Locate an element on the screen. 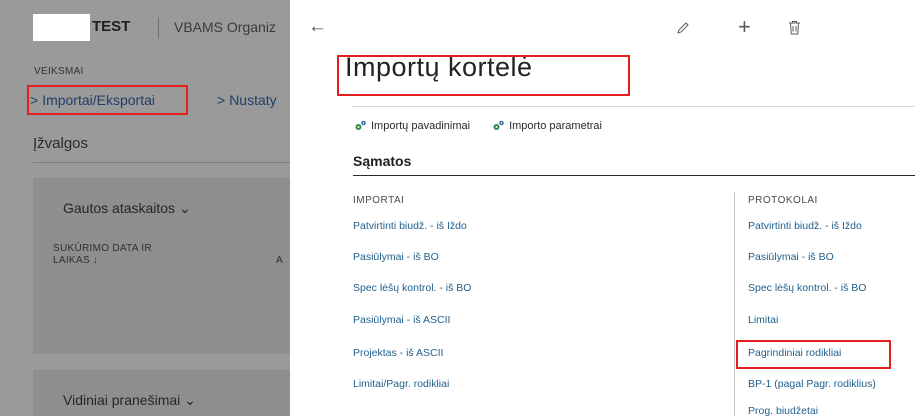 The image size is (915, 416). background-header: TEST VBAMS Organiz is located at coordinates (145, 25).